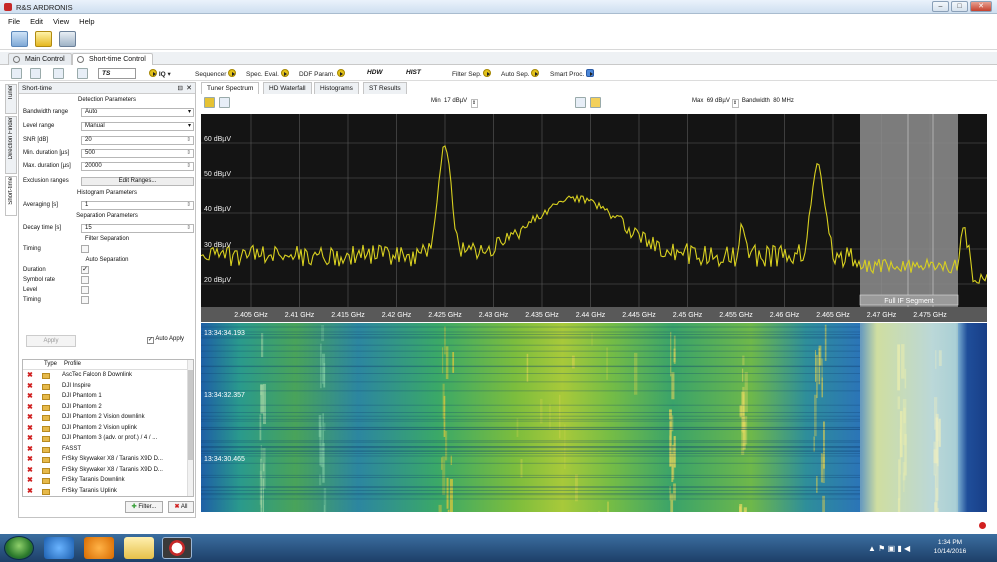 This screenshot has height=562, width=997. What do you see at coordinates (336, 88) in the screenshot?
I see `tab-histograms: Histograms` at bounding box center [336, 88].